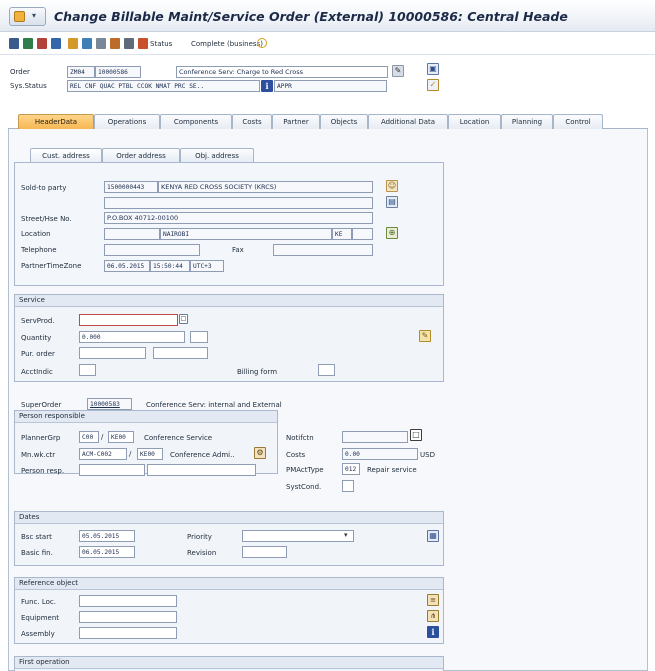  I want to click on scheduling-icon: ▦, so click(433, 536).